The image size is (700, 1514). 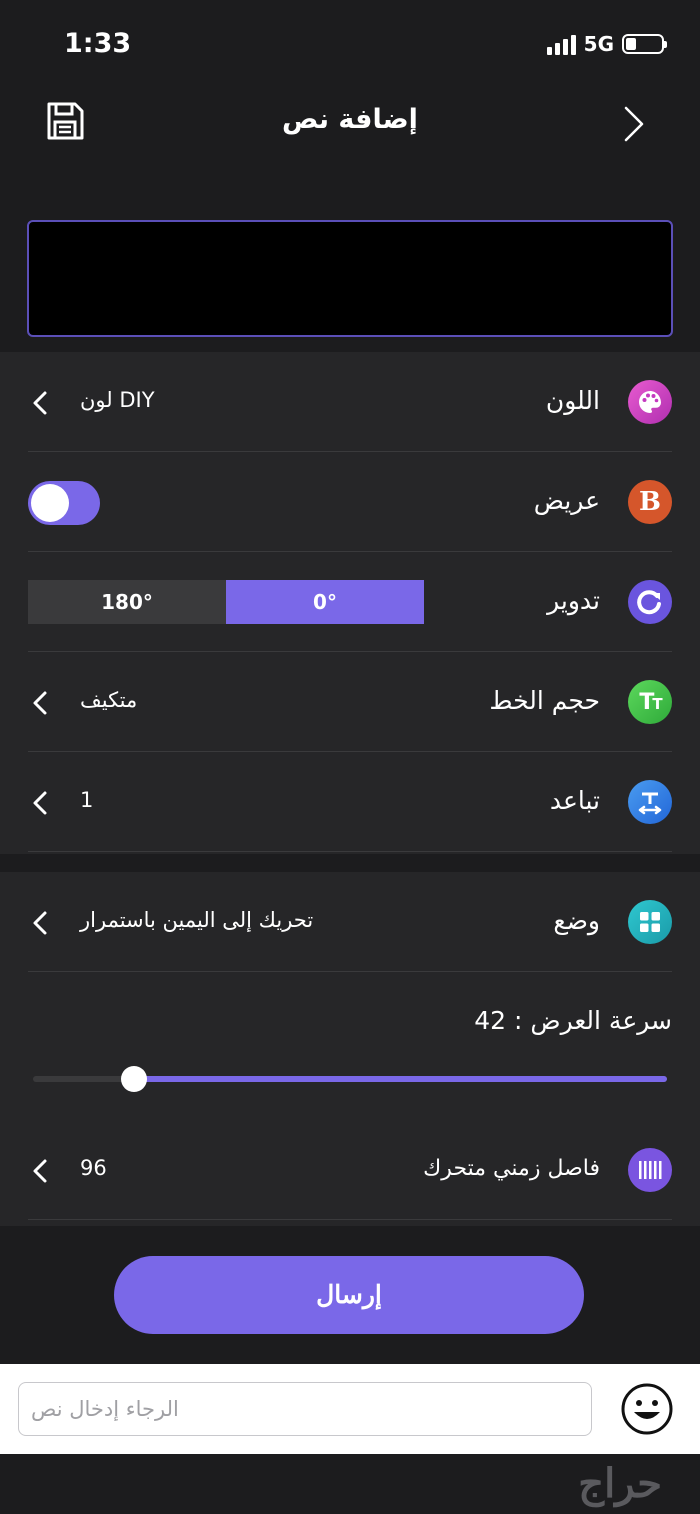 I want to click on speed-slider-handle, so click(x=134, y=1079).